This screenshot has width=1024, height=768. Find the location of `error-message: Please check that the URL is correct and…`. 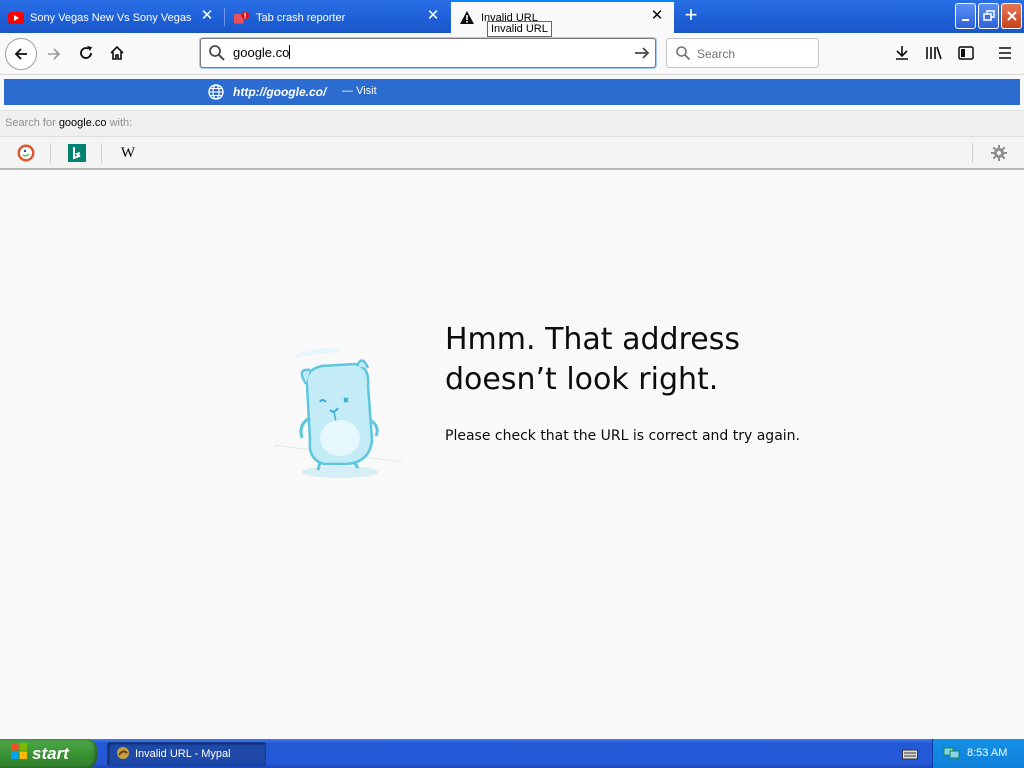

error-message: Please check that the URL is correct and… is located at coordinates (622, 436).